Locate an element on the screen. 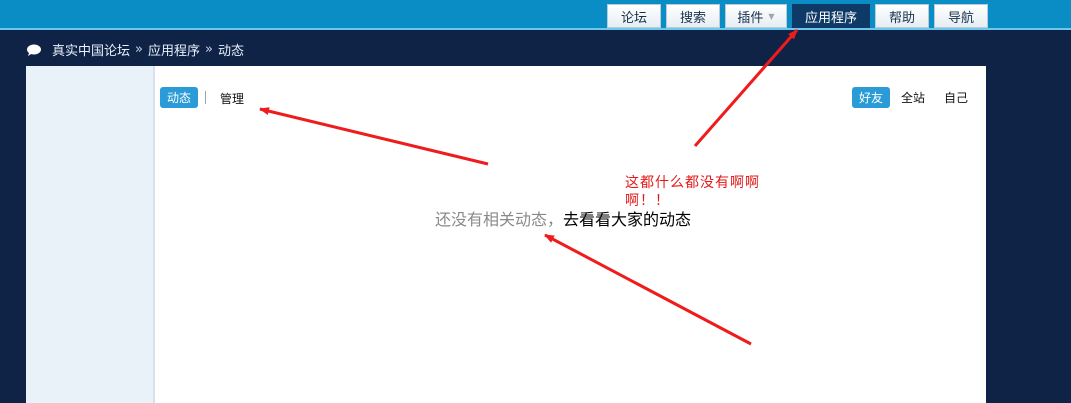 The height and width of the screenshot is (403, 1071). nav-navigation-button: 导航 is located at coordinates (961, 16).